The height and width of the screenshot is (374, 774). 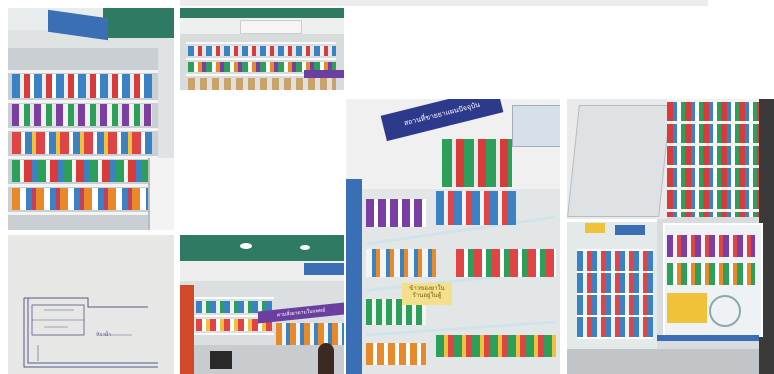 What do you see at coordinates (262, 304) in the screenshot?
I see `photo-pharmacy-counter-view: ตามสั่งยาตามใบแพทย์` at bounding box center [262, 304].